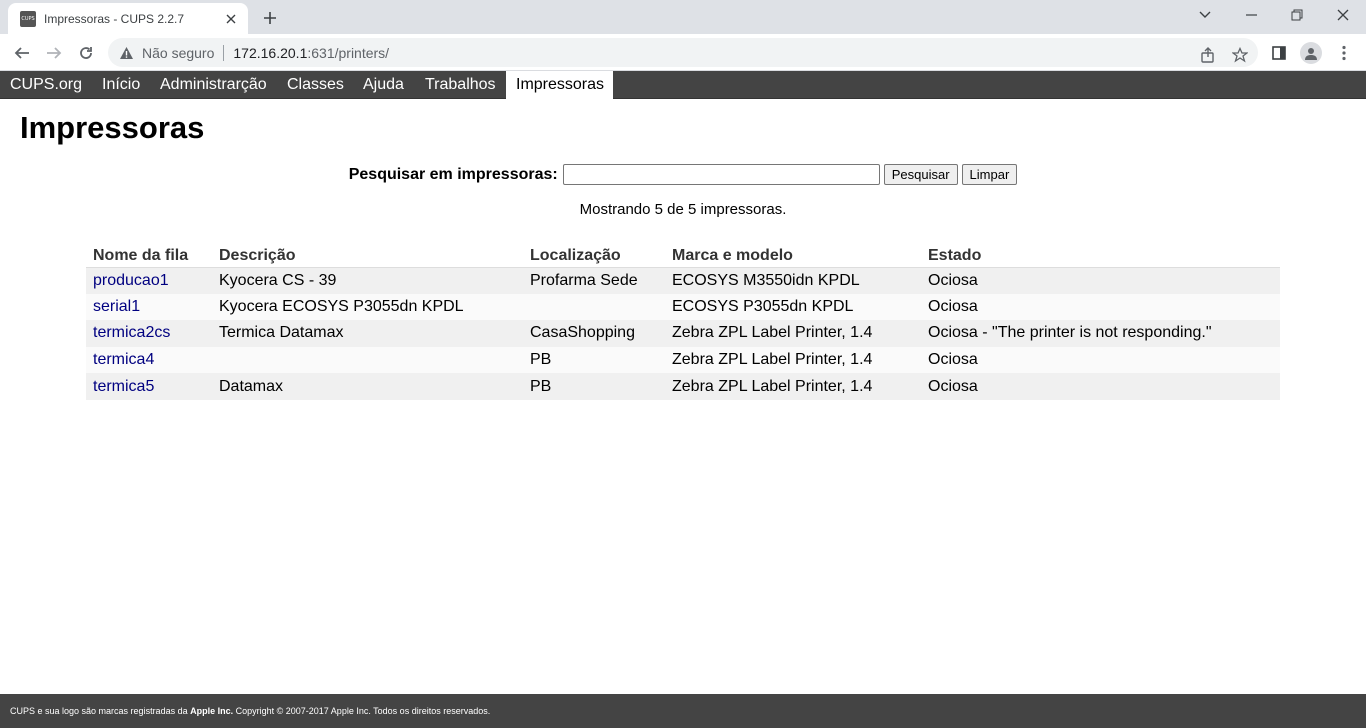  What do you see at coordinates (683, 209) in the screenshot?
I see `results-count: Mostrando 5 de 5 impressoras.` at bounding box center [683, 209].